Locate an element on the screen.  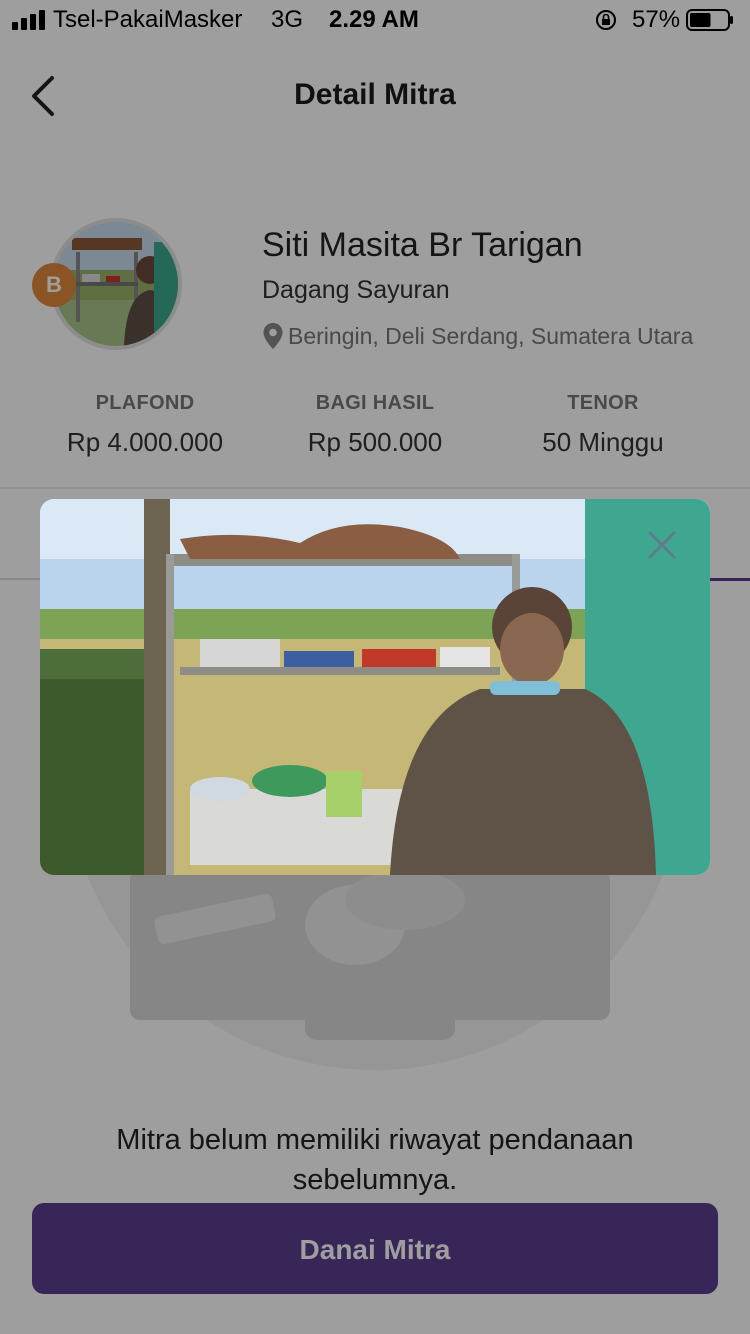
close-icon is located at coordinates (662, 545).